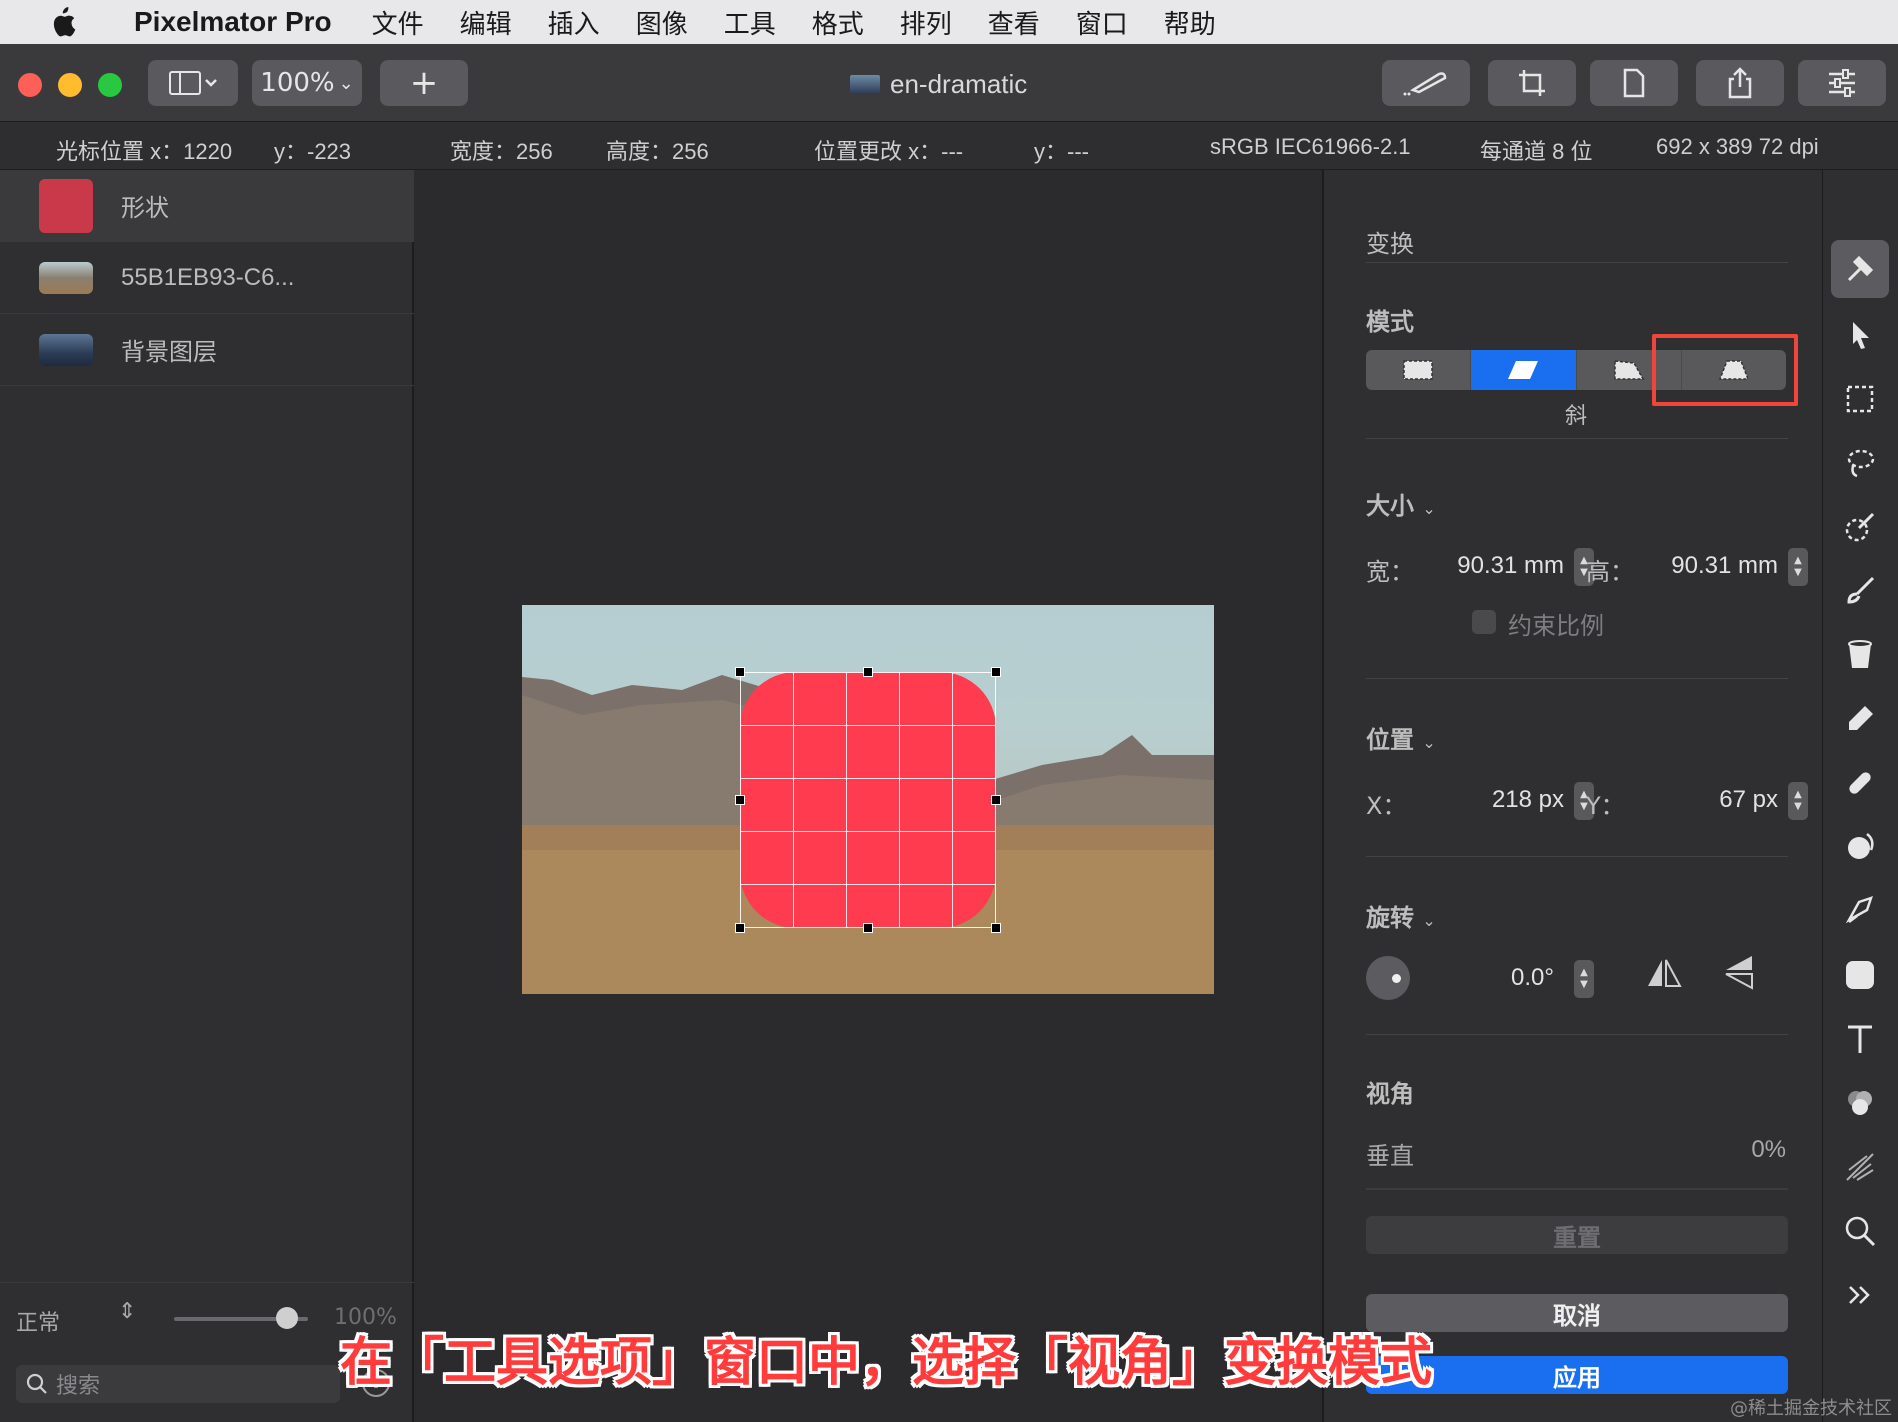 The height and width of the screenshot is (1422, 1898). What do you see at coordinates (1484, 566) in the screenshot?
I see `width-field: 90.31 mm` at bounding box center [1484, 566].